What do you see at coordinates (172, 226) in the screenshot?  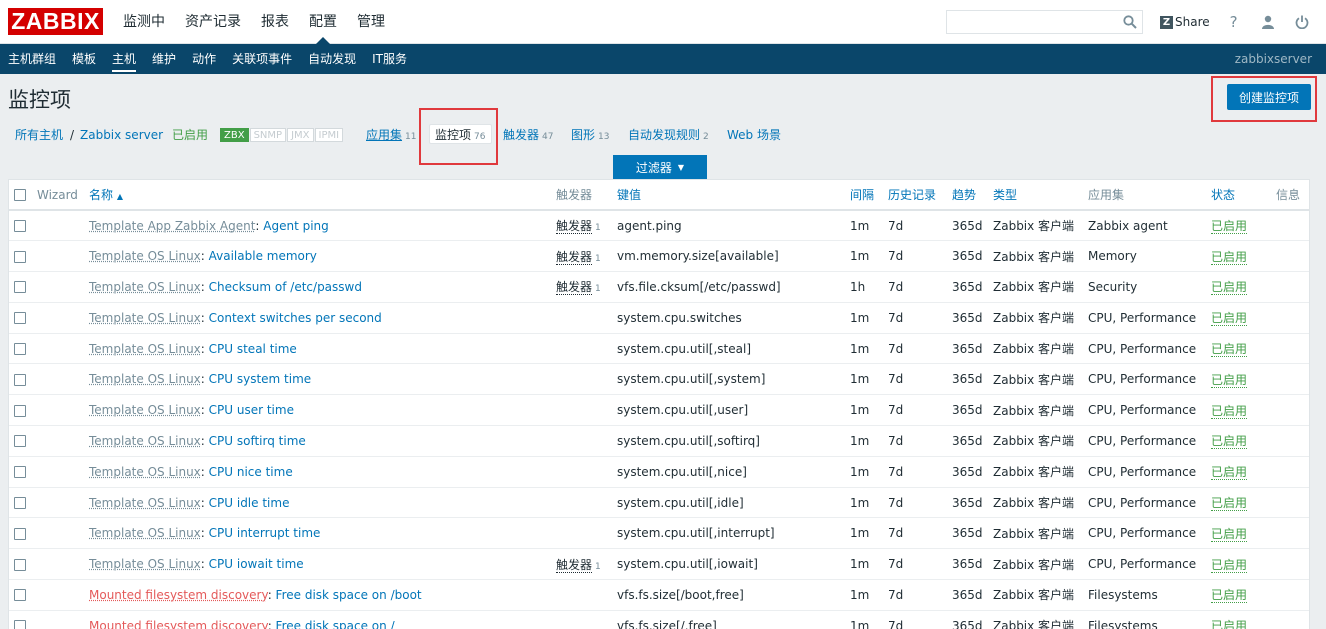 I see `template-link: Template App Zabbix Agent` at bounding box center [172, 226].